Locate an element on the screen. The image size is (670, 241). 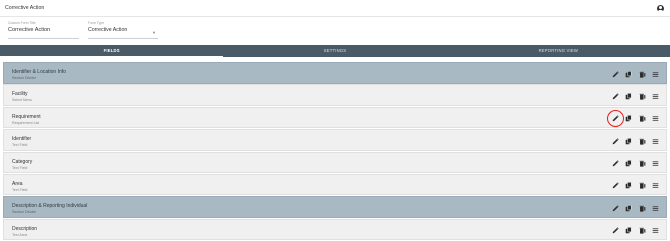
field-name: Identifier is located at coordinates (22, 139).